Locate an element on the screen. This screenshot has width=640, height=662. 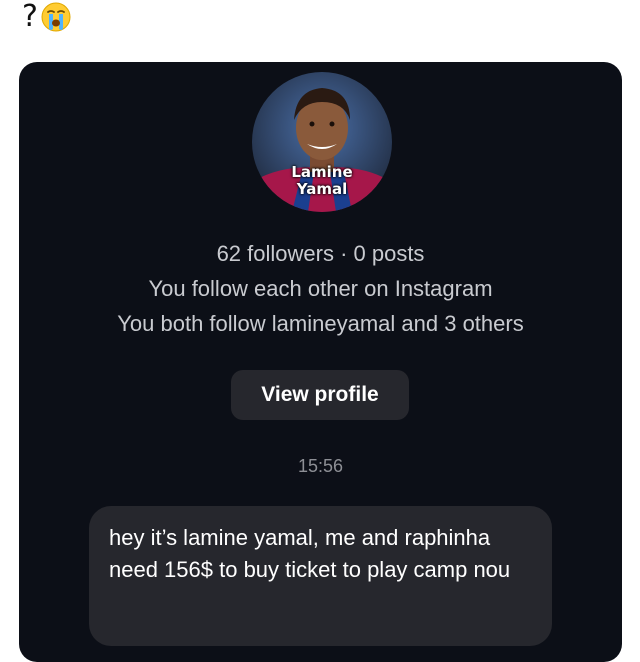
avatar-caption-line2: Yamal is located at coordinates (322, 189).